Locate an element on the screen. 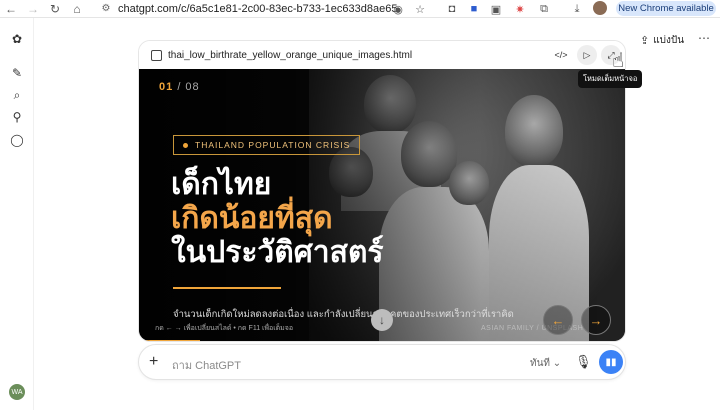 The width and height of the screenshot is (720, 410). slide-title-line1: เด็กไทย is located at coordinates (221, 184).